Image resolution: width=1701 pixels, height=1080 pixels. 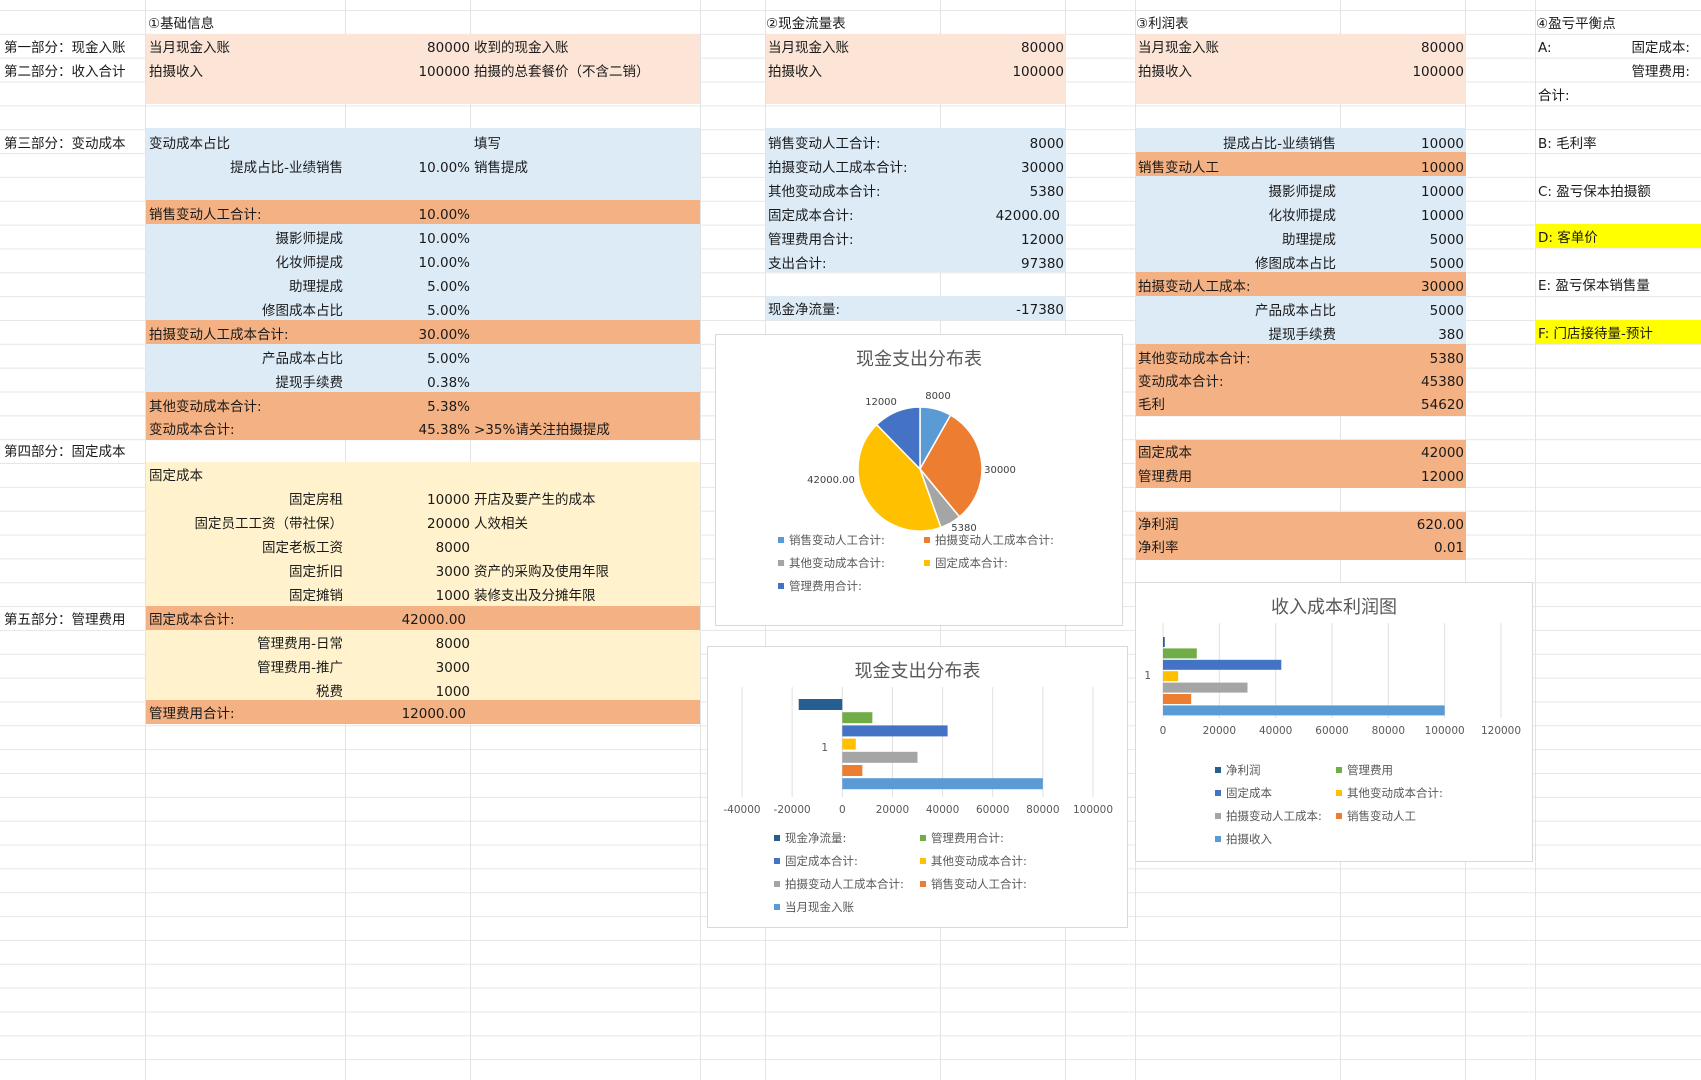 I want to click on cell-note: 装修支出及分摊年限, so click(x=535, y=596).